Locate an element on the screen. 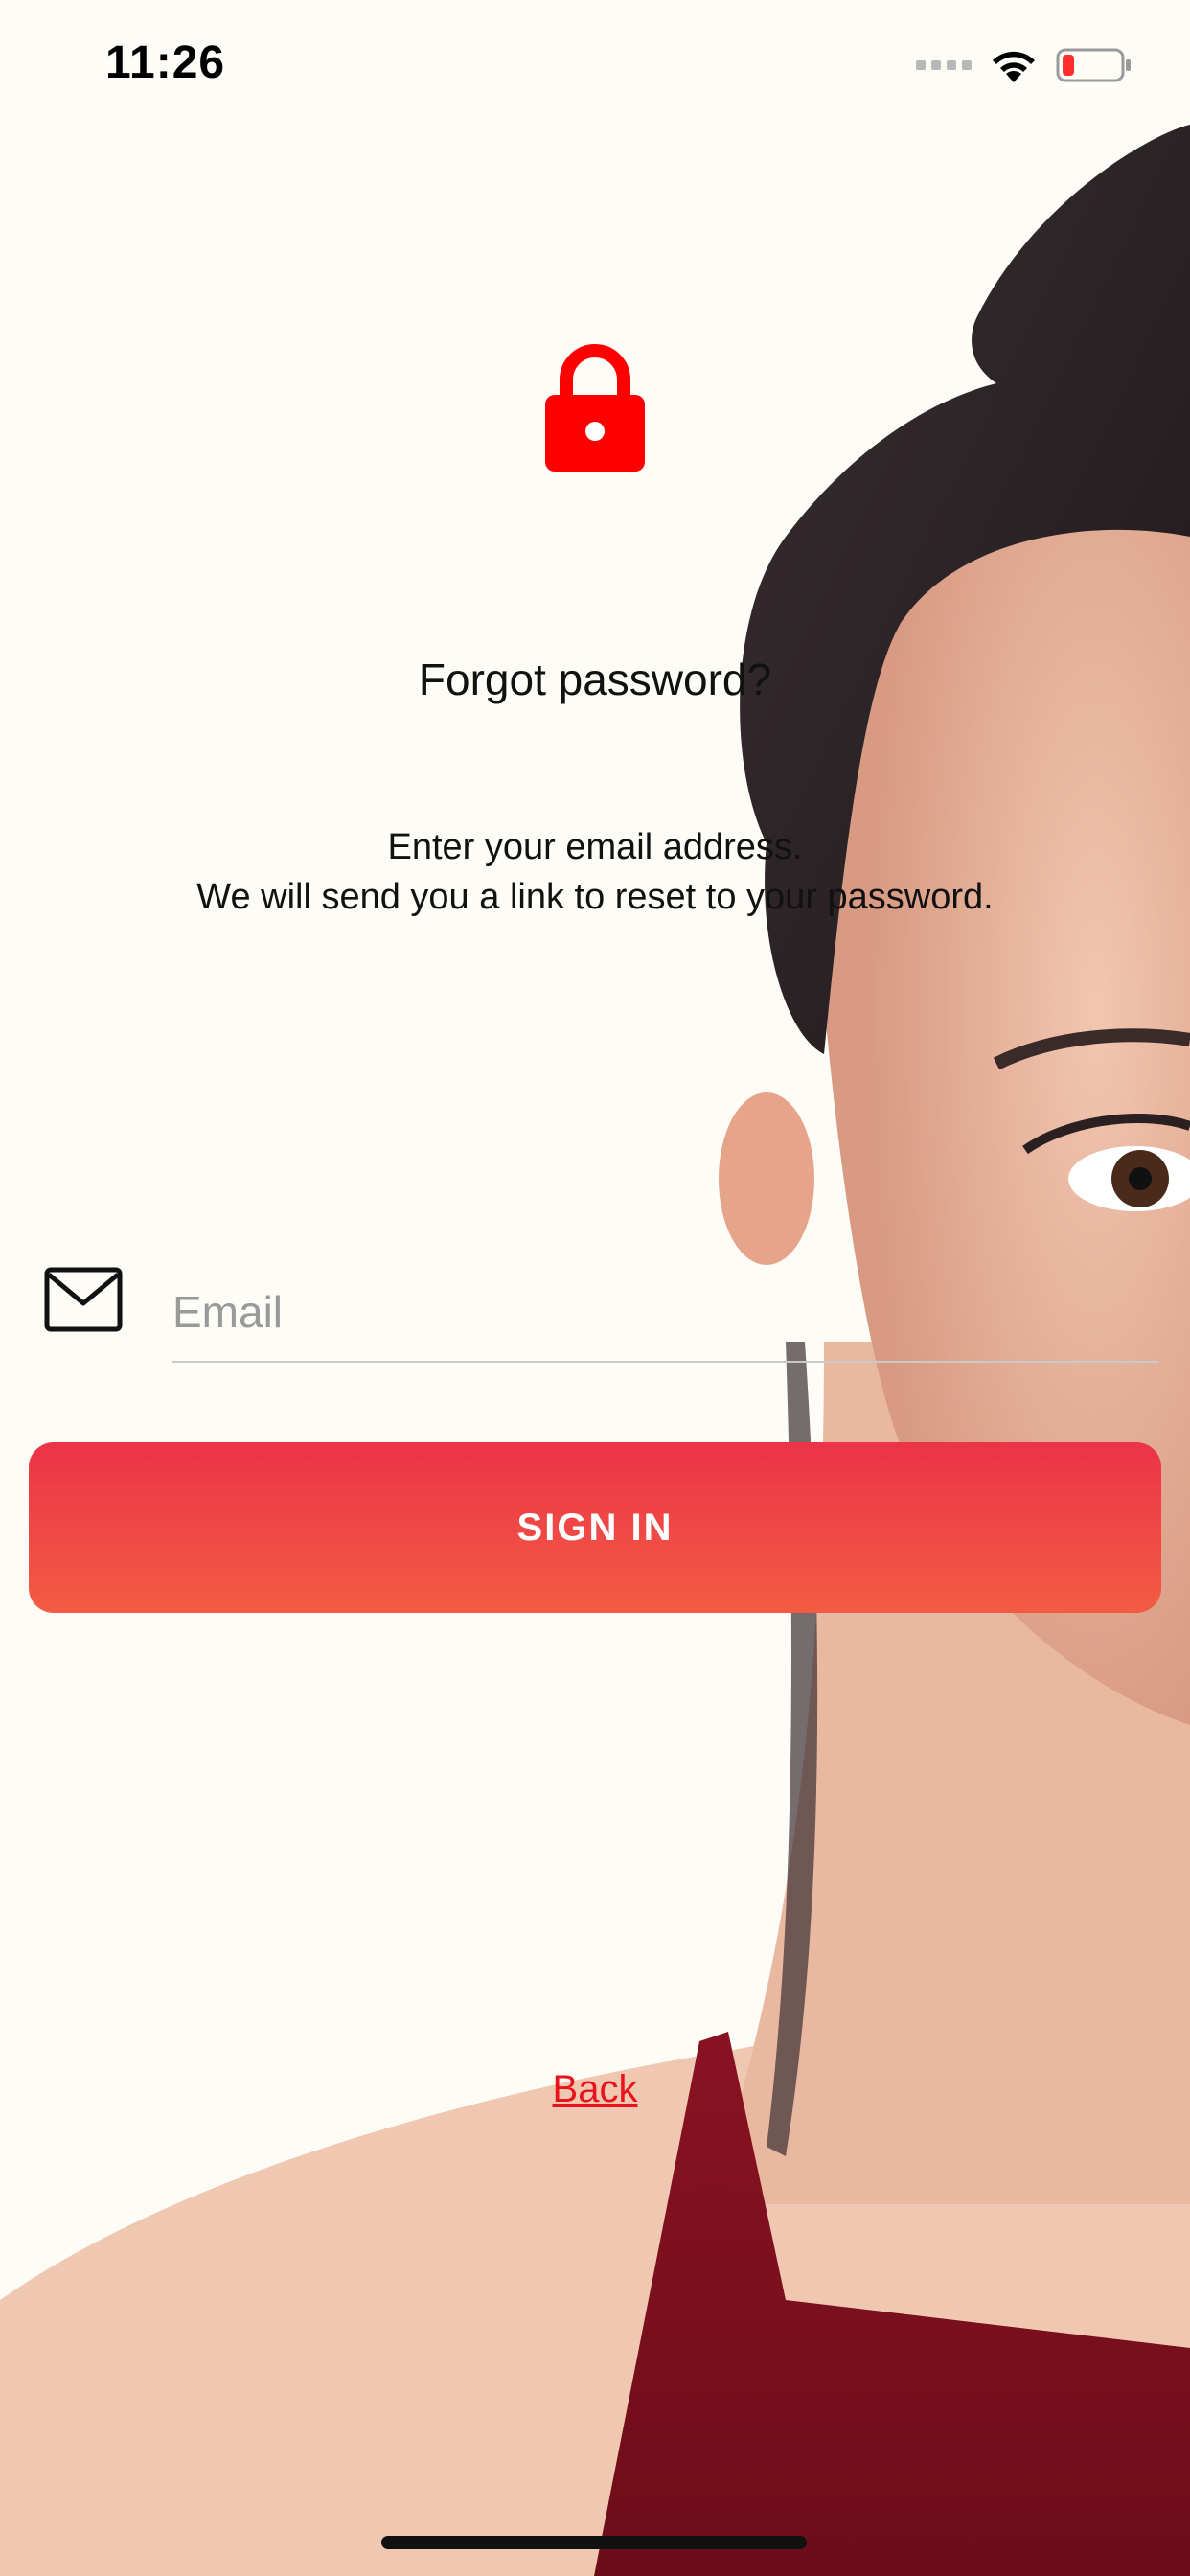 This screenshot has height=2576, width=1190. back-link: Back is located at coordinates (595, 2089).